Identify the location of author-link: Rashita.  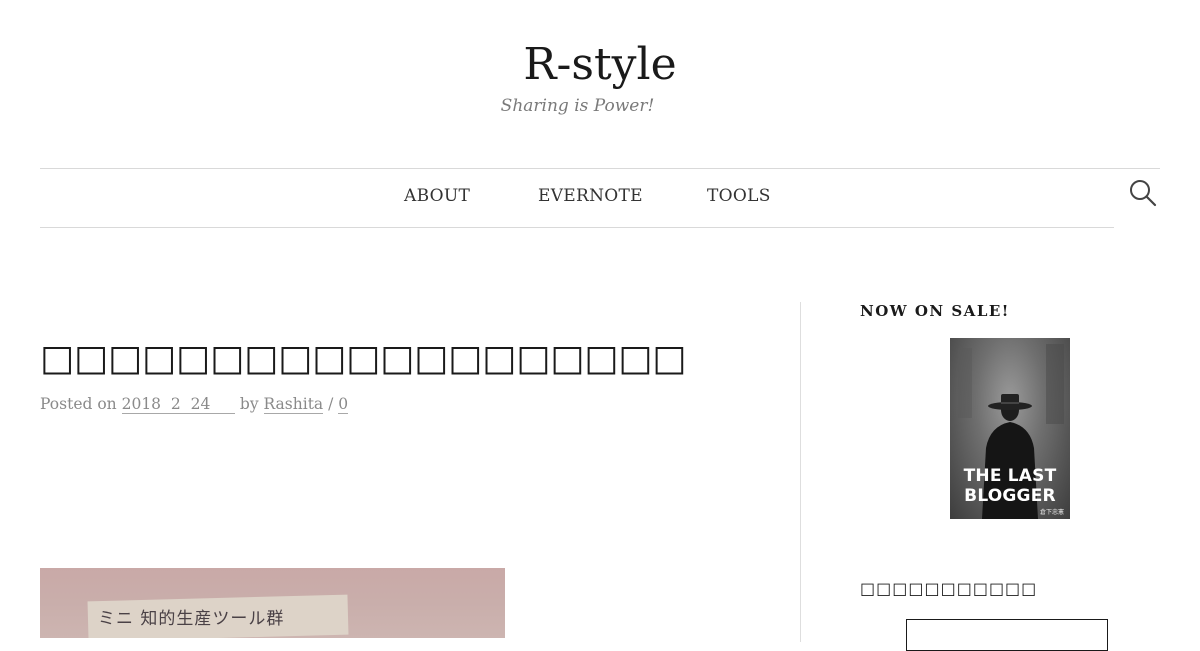
(293, 404).